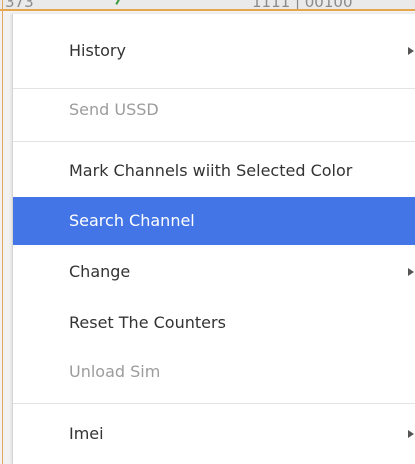  Describe the element at coordinates (97, 50) in the screenshot. I see `menu-item-label: History` at that location.